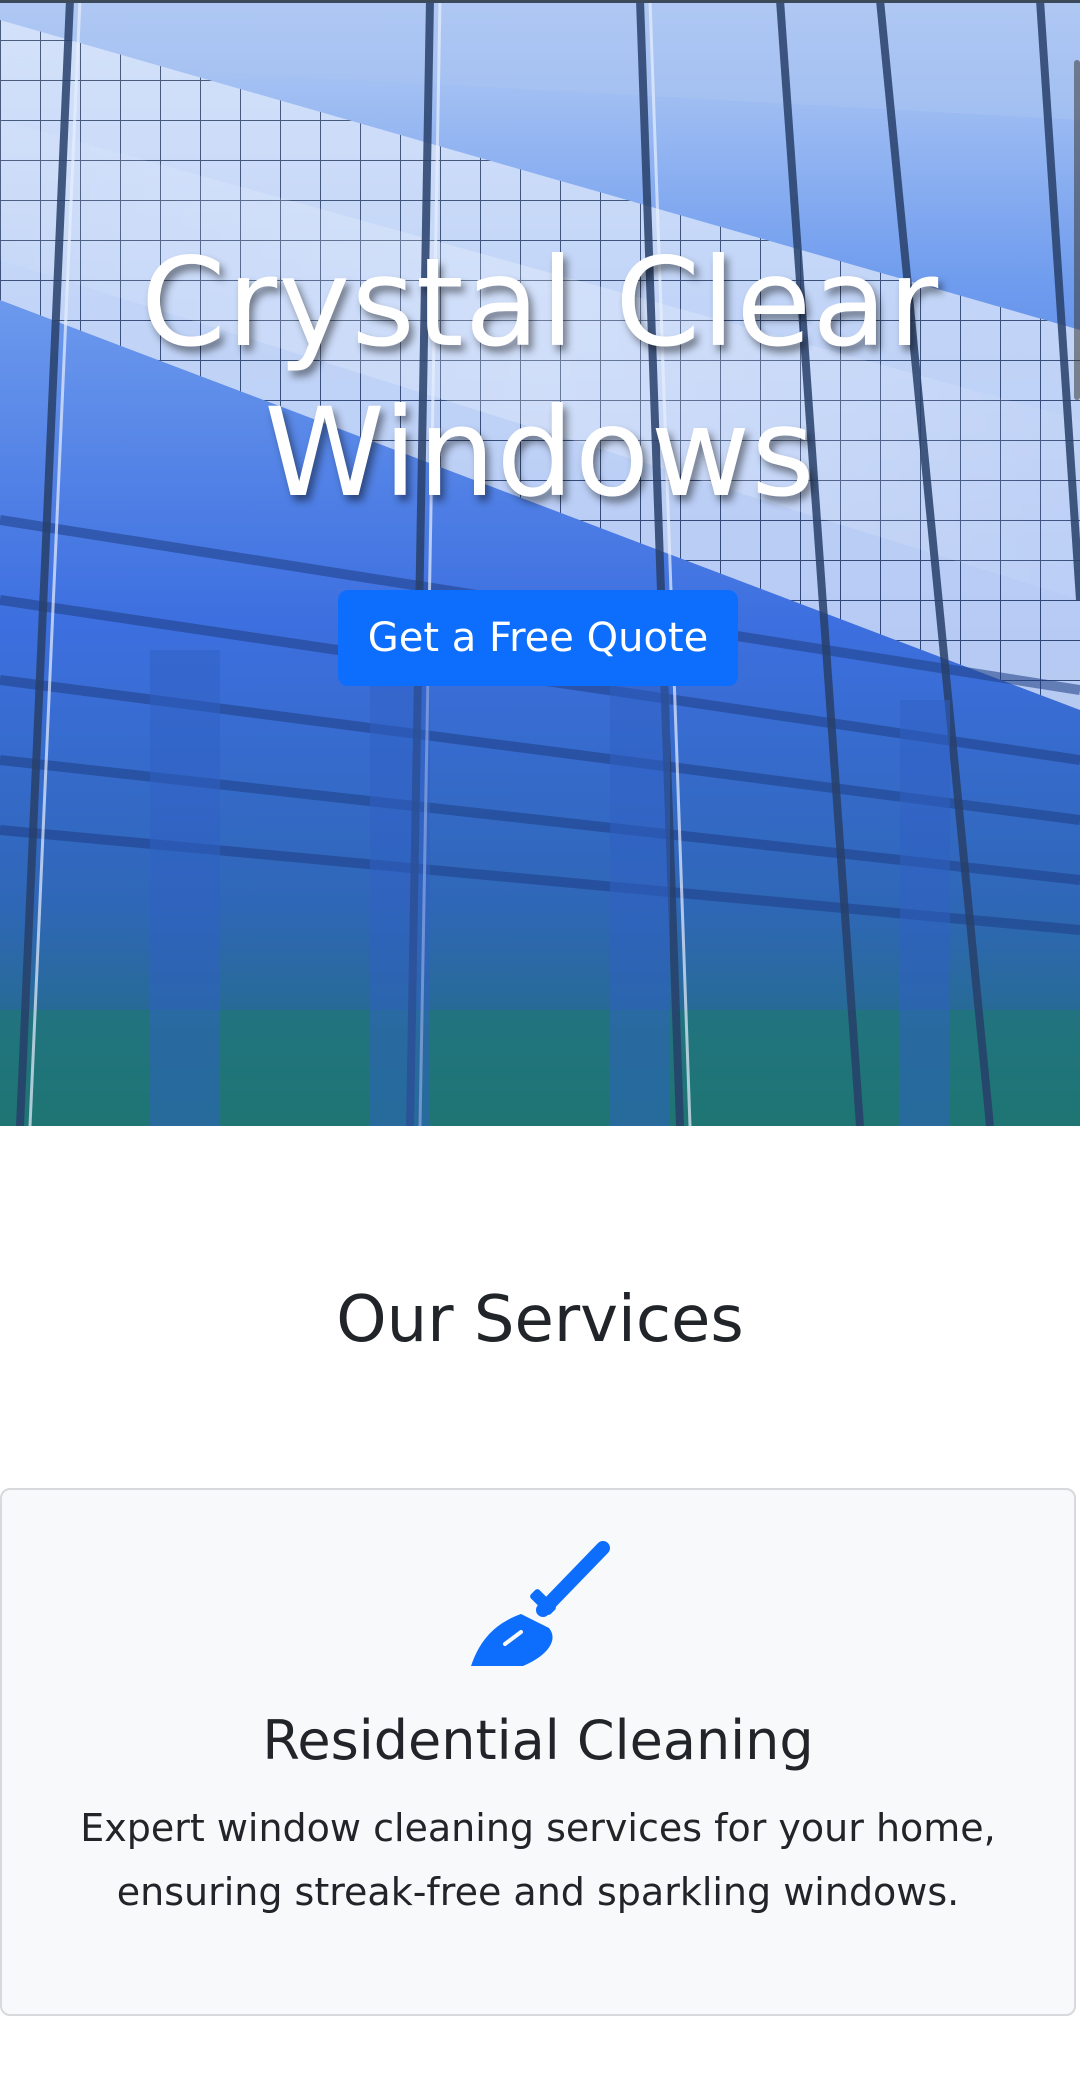  Describe the element at coordinates (540, 1320) in the screenshot. I see `services-heading: Our Services` at that location.